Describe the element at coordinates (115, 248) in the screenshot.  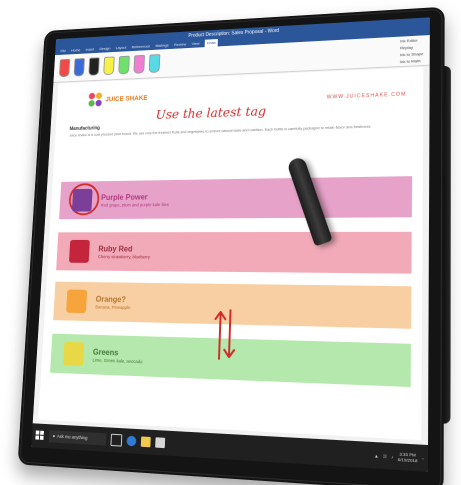
I see `product-name-red: Ruby Red` at that location.